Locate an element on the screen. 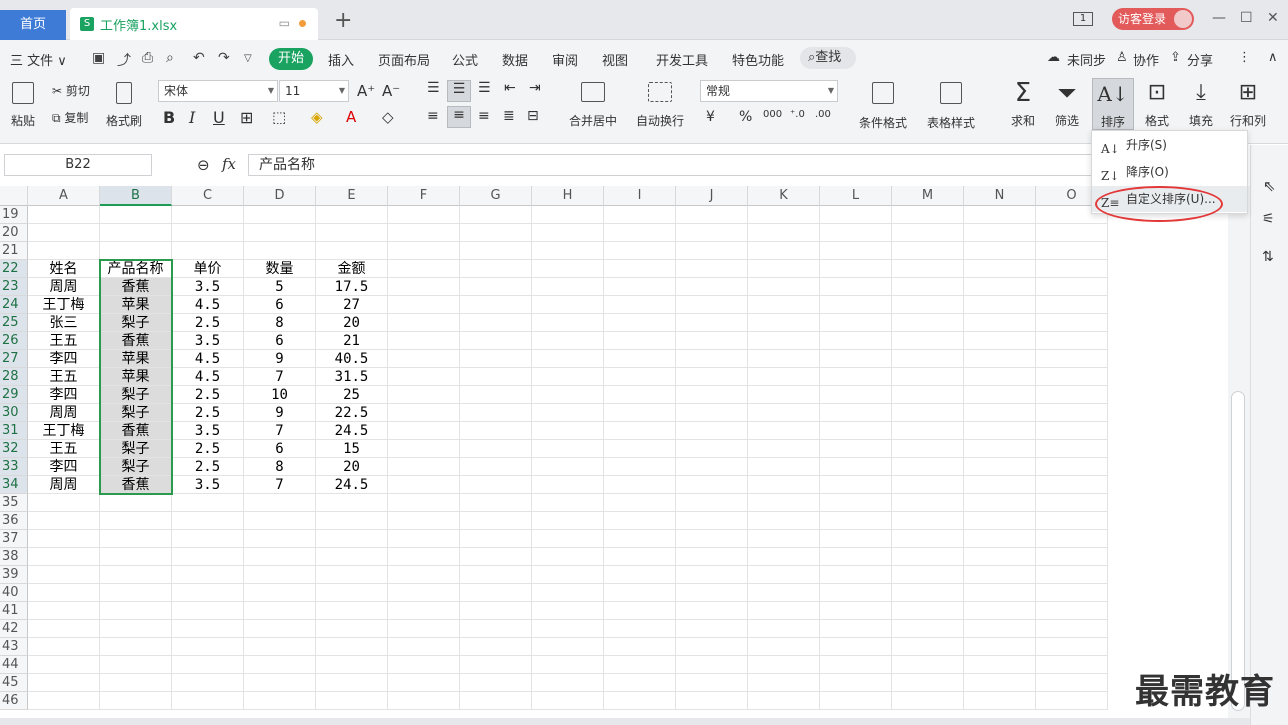 This screenshot has height=725, width=1288. row-header-30: 30 is located at coordinates (14, 413).